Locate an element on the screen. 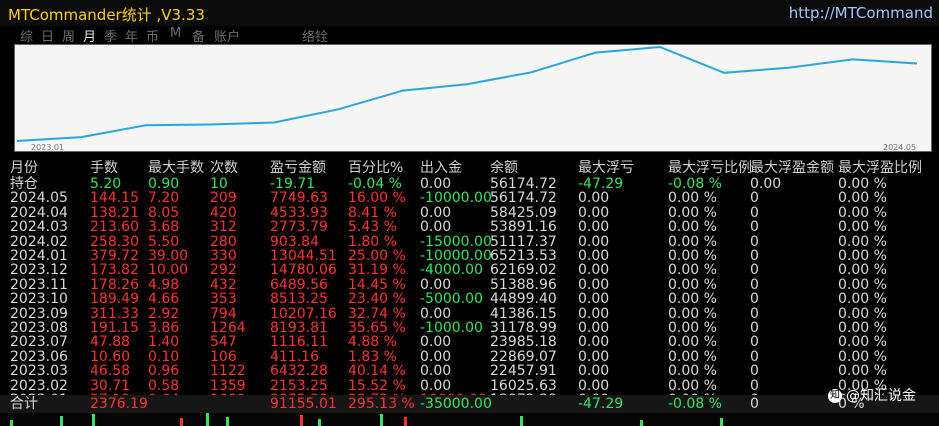 This screenshot has height=426, width=939. header-url-link: http://MTCommand is located at coordinates (861, 13).